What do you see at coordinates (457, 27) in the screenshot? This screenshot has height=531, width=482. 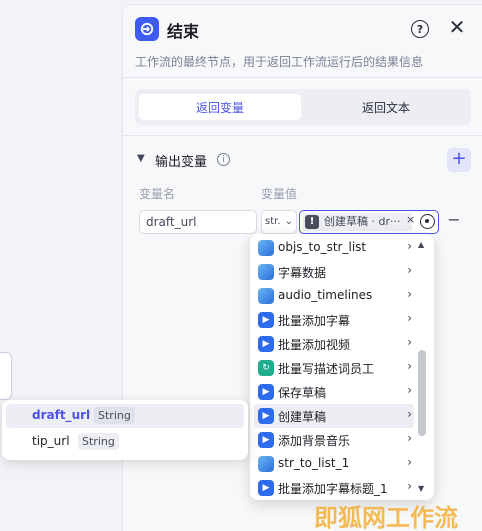 I see `close-icon: ✕` at bounding box center [457, 27].